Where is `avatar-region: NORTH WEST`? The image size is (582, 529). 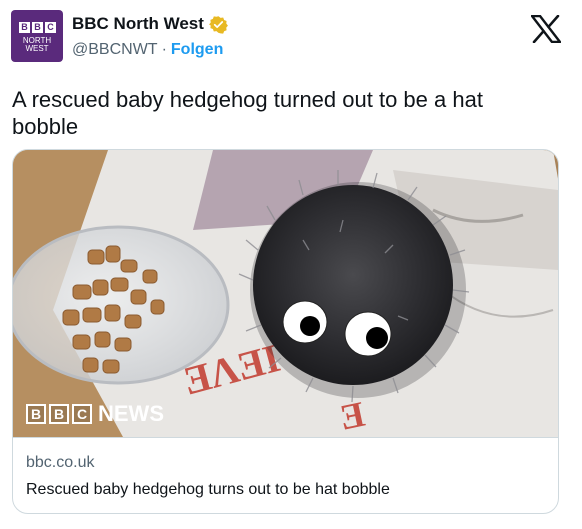 avatar-region: NORTH WEST is located at coordinates (37, 45).